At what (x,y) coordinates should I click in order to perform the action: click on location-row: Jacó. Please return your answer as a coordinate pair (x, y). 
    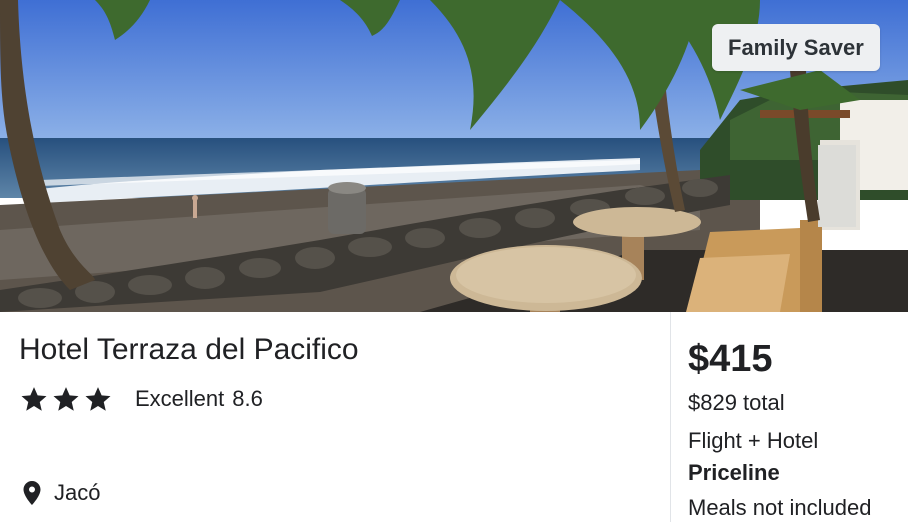
    Looking at the image, I should click on (61, 493).